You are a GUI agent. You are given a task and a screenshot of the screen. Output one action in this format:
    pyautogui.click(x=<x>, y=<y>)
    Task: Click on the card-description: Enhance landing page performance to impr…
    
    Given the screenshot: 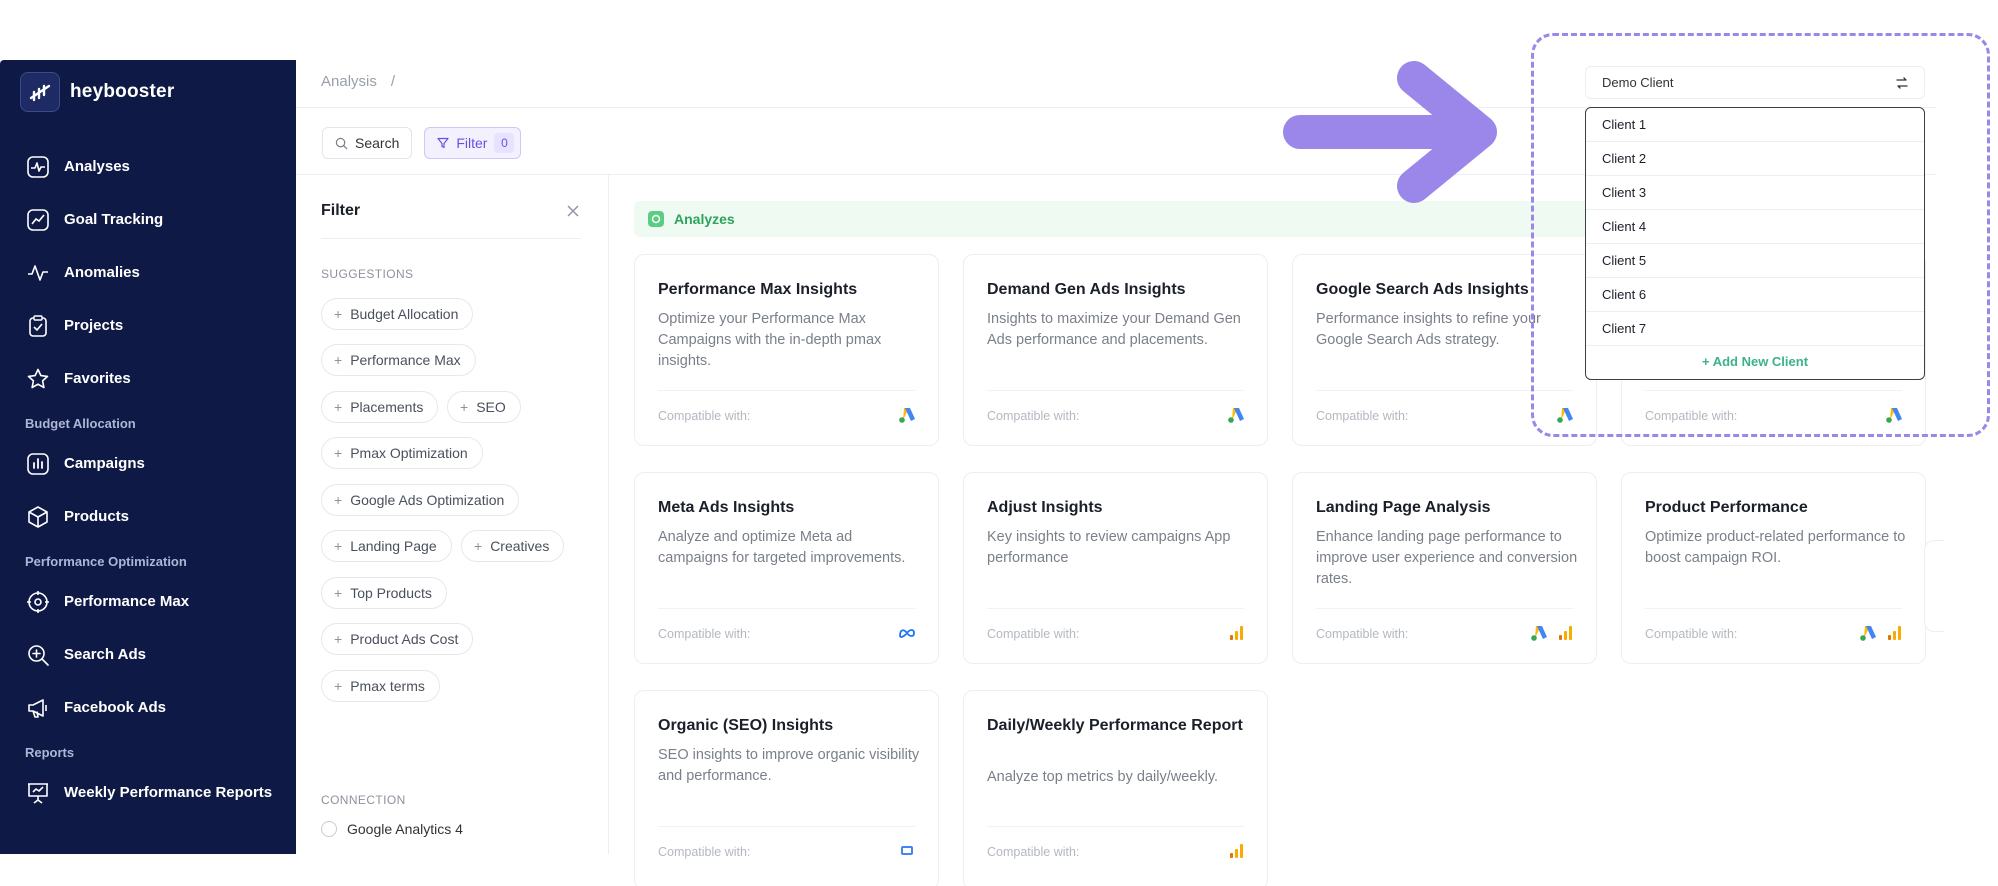 What is the action you would take?
    pyautogui.click(x=1447, y=558)
    